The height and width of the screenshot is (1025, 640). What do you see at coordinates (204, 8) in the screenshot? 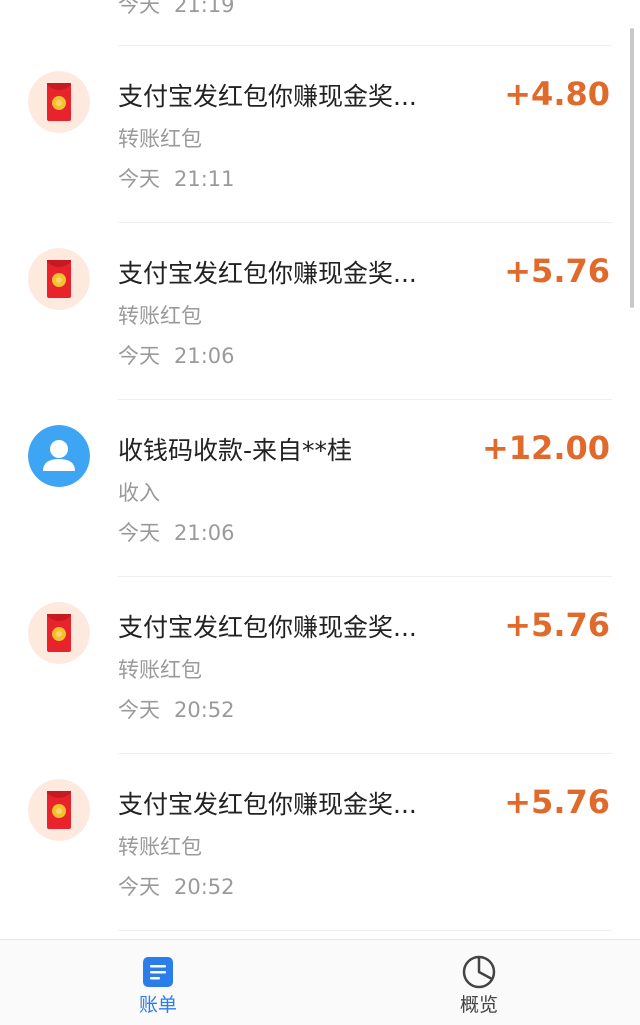
I see `transaction-clock: 21:19` at bounding box center [204, 8].